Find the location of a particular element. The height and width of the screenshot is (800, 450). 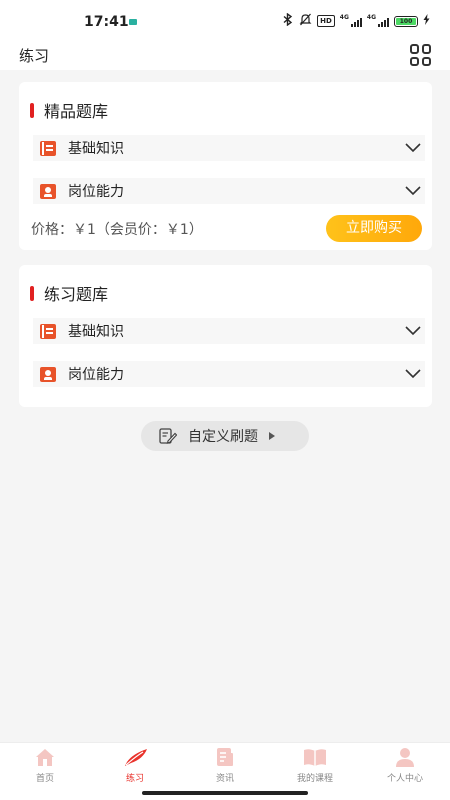

tab-home: 首页 is located at coordinates (45, 771).